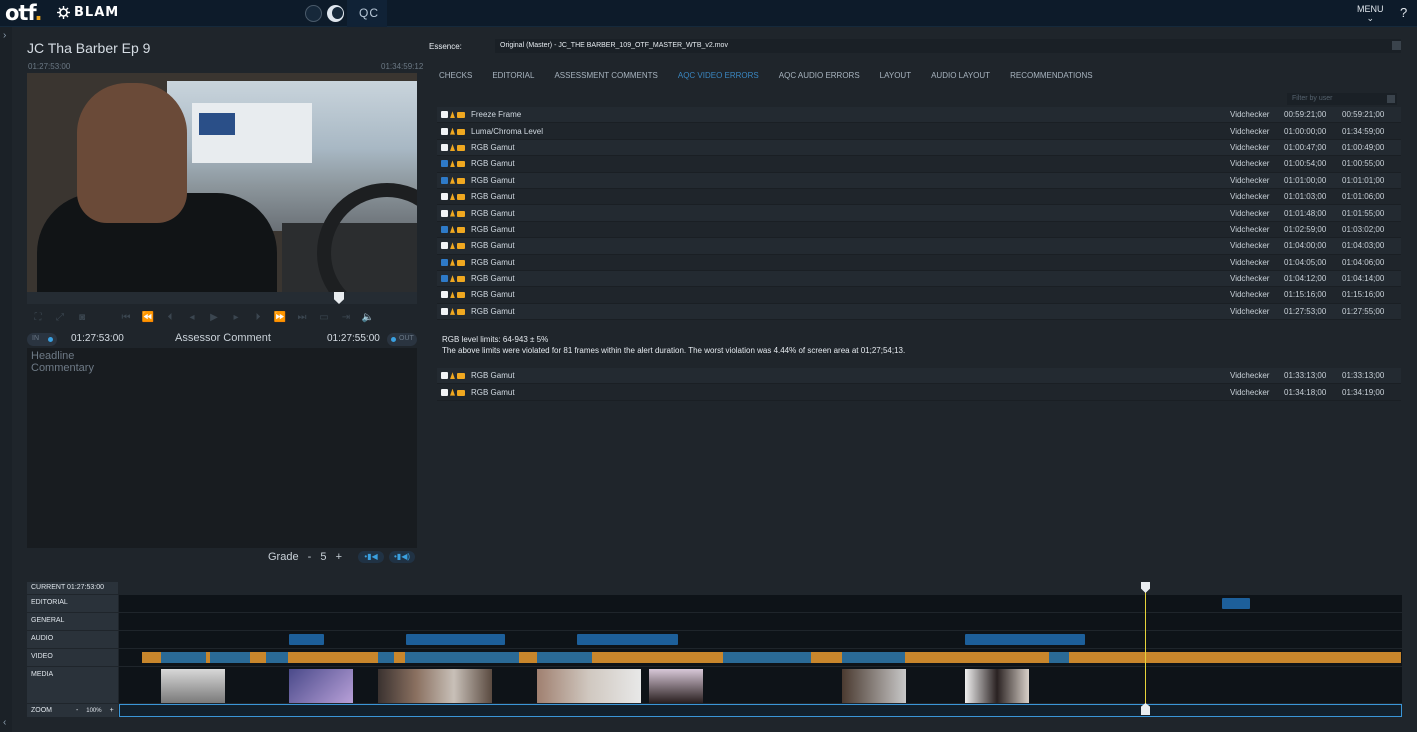 This screenshot has width=1417, height=732. Describe the element at coordinates (718, 75) in the screenshot. I see `tab-aqc-video-errors: AQC VIDEO ERRORS` at that location.